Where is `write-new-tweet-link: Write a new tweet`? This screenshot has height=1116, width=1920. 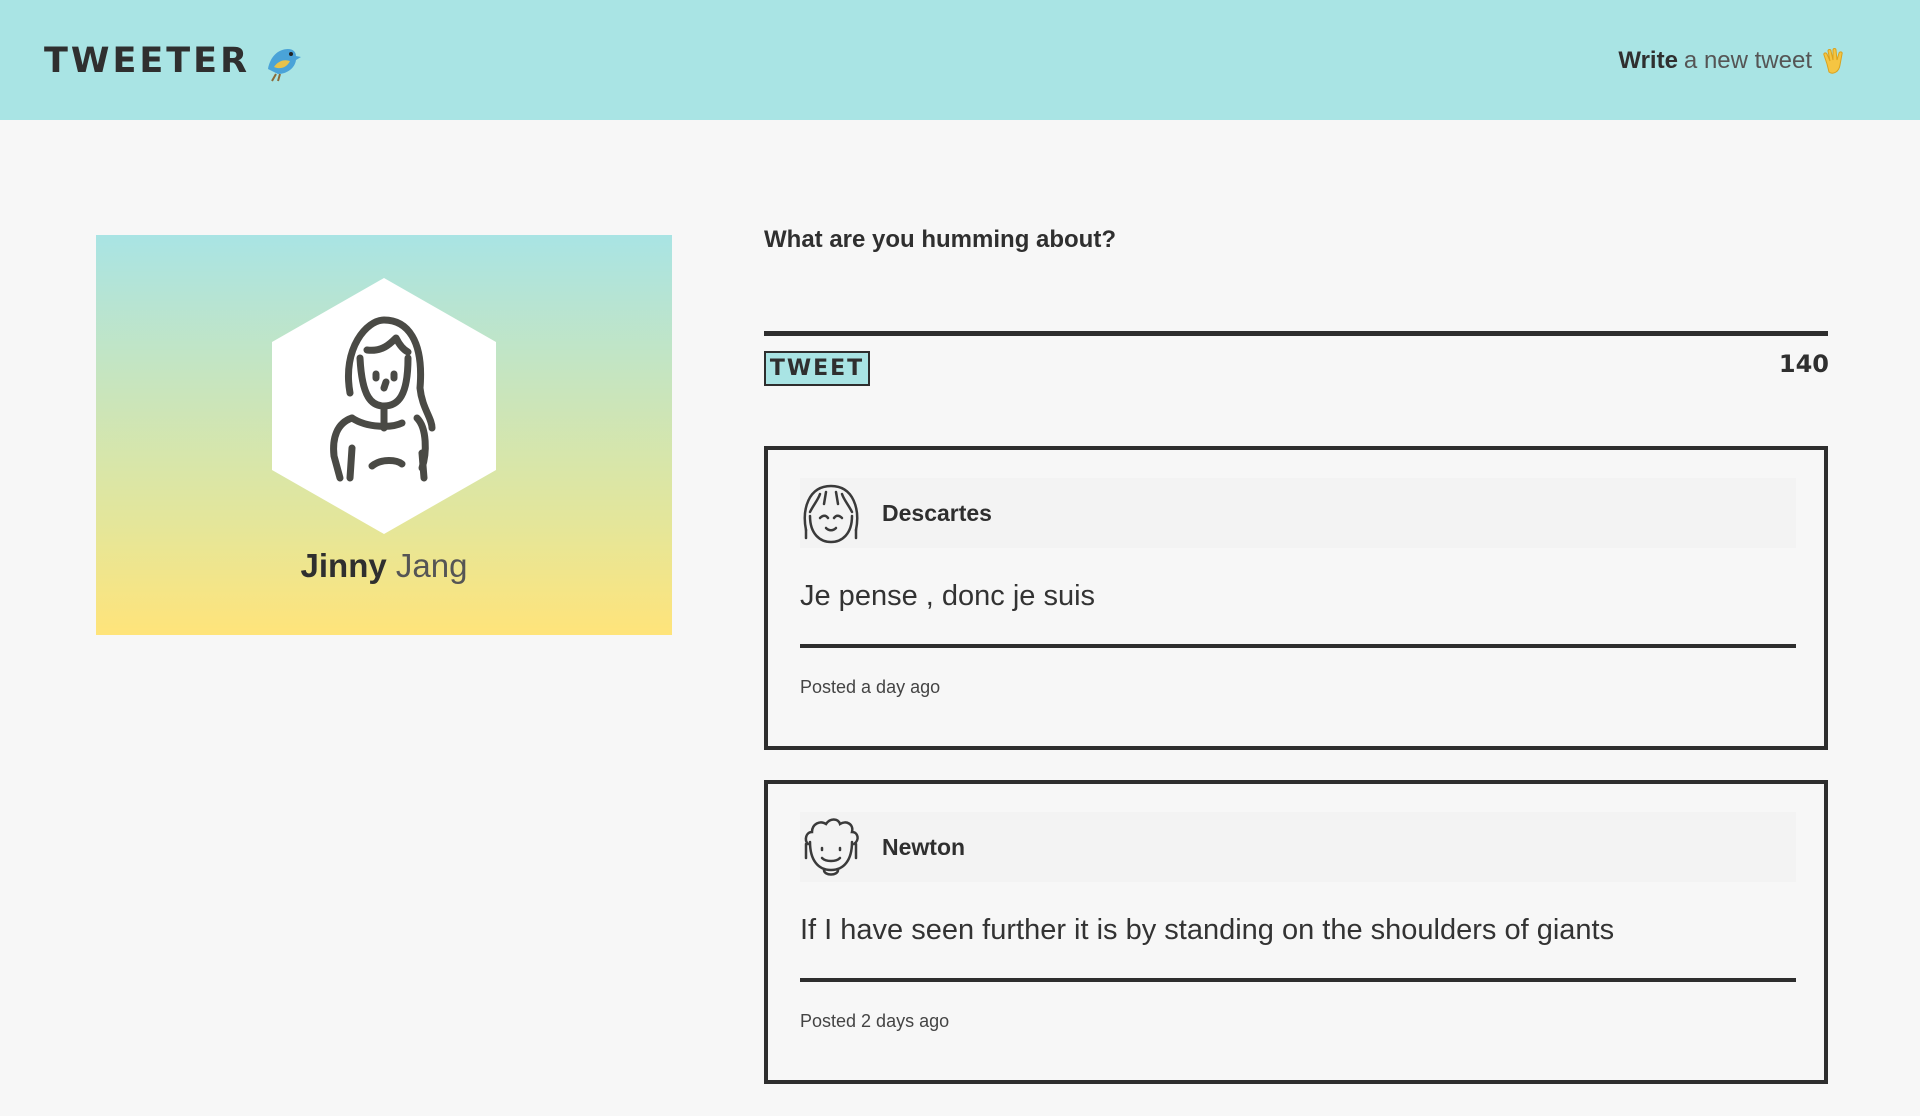 write-new-tweet-link: Write a new tweet is located at coordinates (1735, 61).